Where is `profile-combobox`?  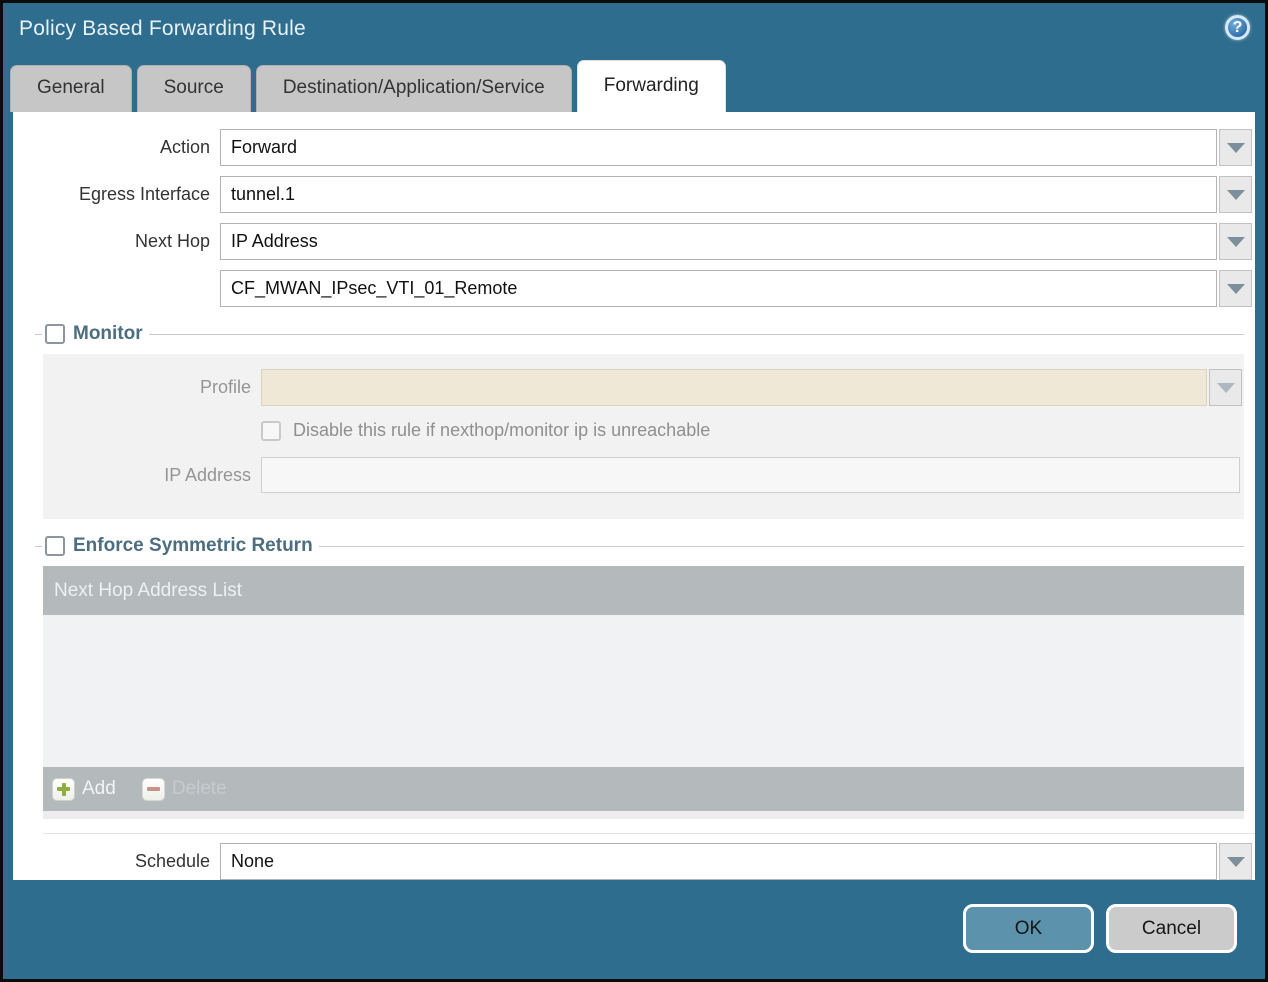
profile-combobox is located at coordinates (751, 387).